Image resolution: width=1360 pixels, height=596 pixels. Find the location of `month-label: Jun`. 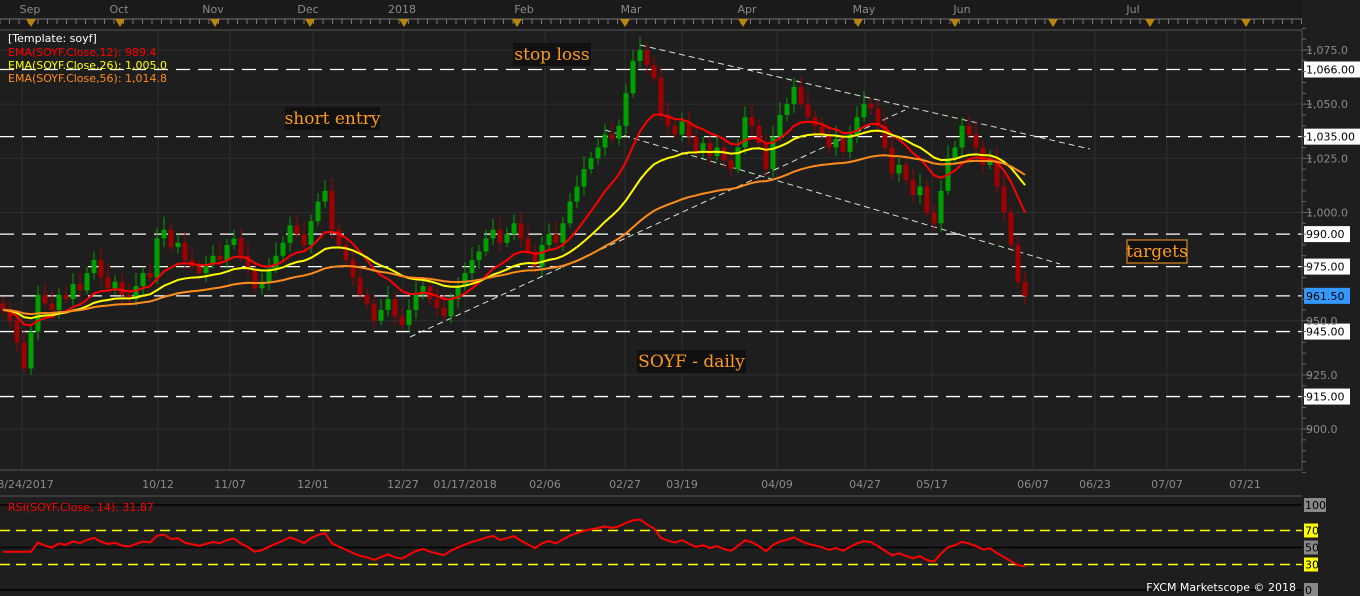

month-label: Jun is located at coordinates (961, 9).